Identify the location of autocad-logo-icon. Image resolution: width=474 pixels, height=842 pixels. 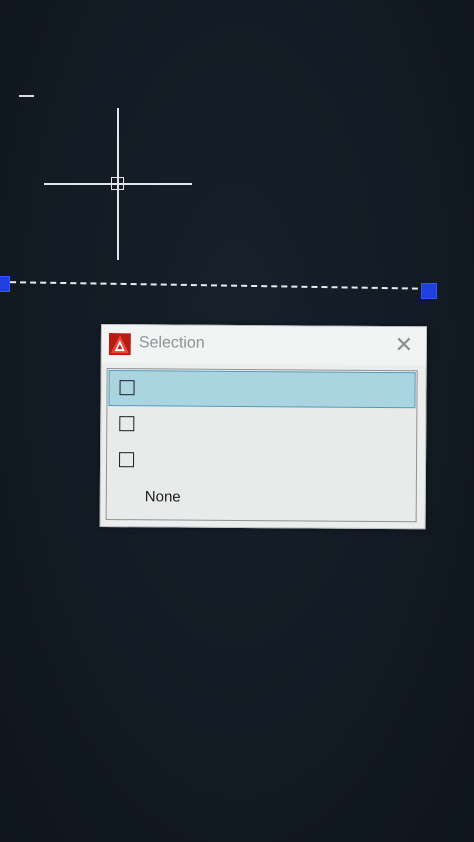
(119, 344).